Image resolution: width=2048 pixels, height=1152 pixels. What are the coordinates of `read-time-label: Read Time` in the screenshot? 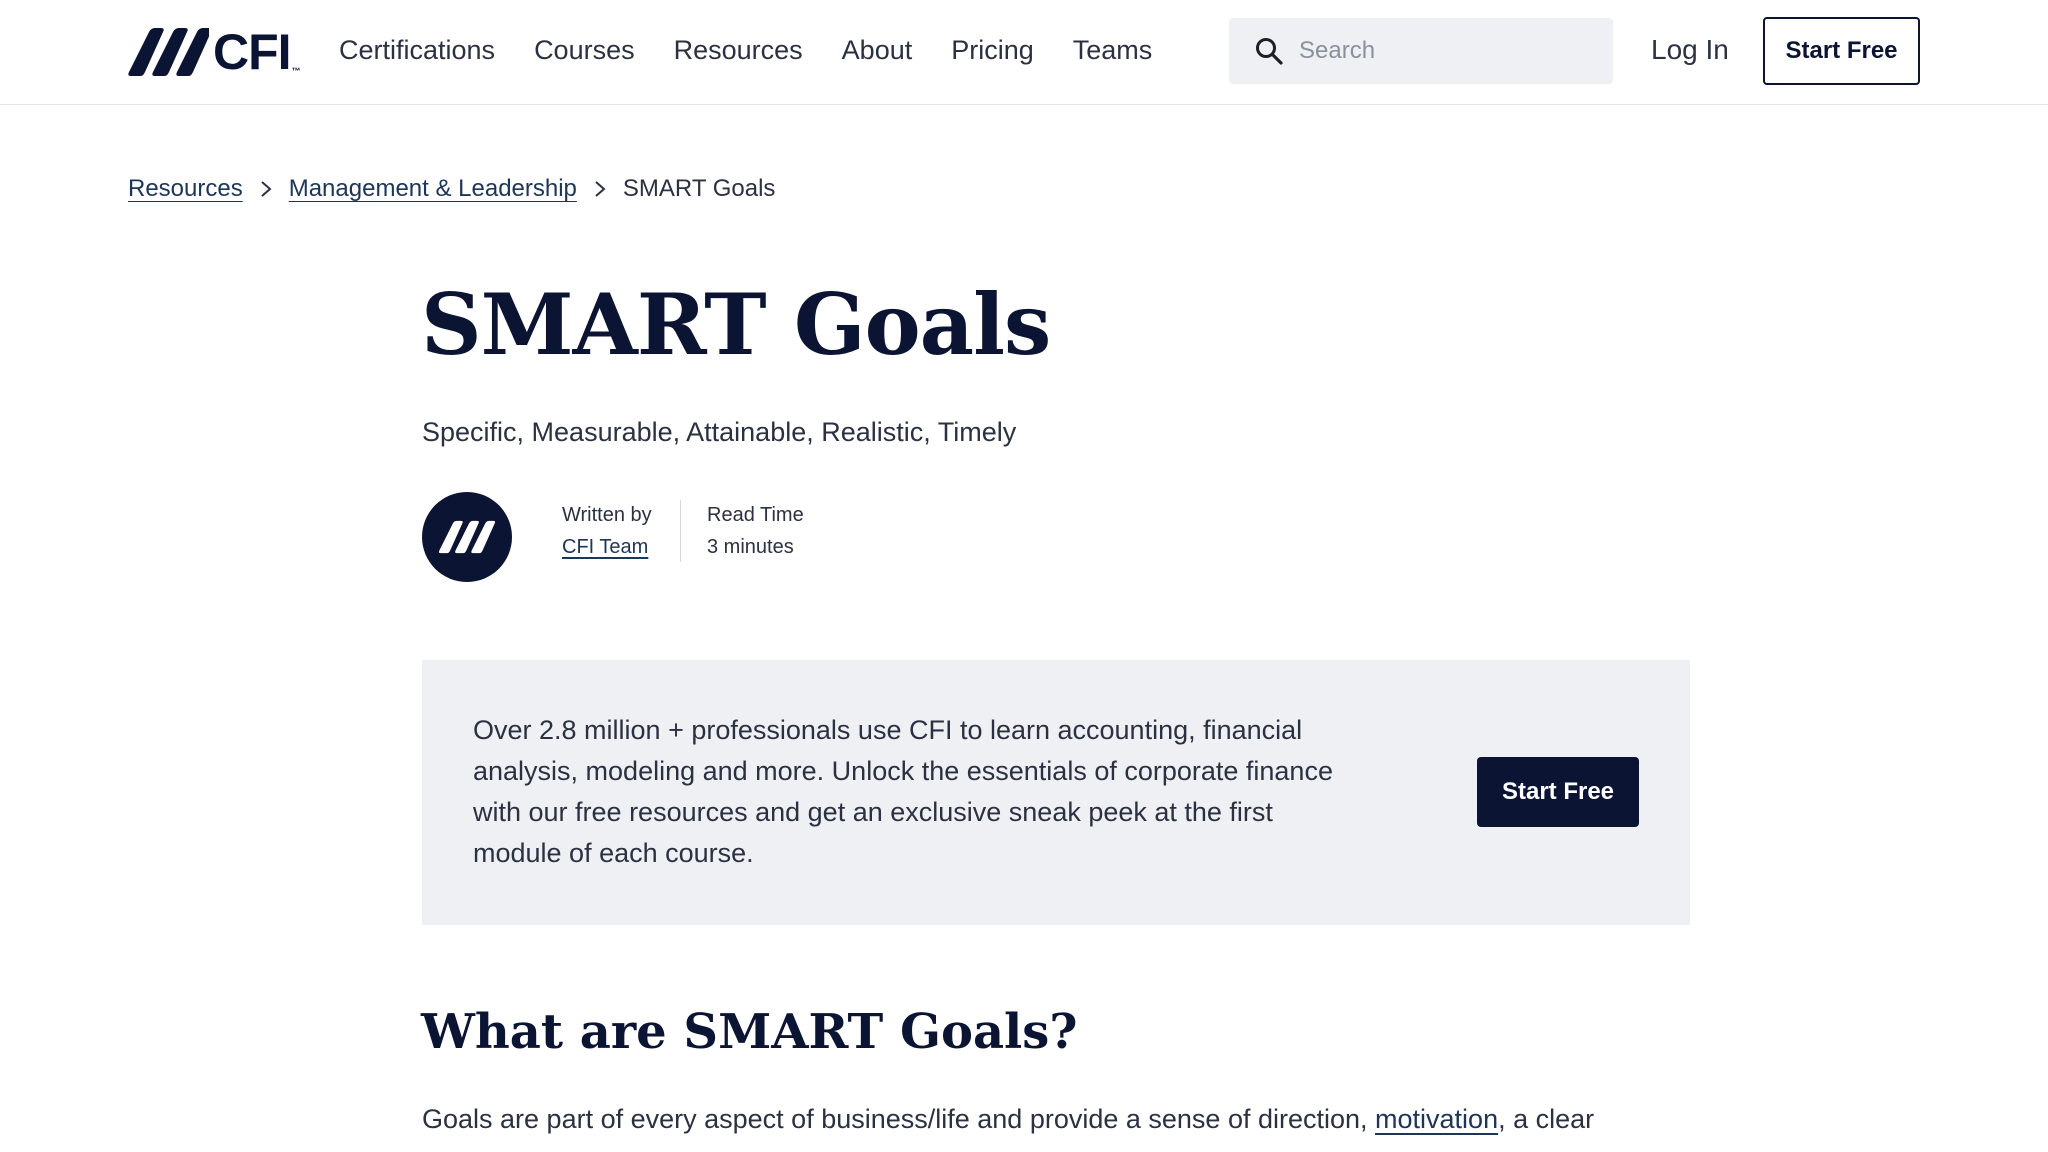 It's located at (755, 515).